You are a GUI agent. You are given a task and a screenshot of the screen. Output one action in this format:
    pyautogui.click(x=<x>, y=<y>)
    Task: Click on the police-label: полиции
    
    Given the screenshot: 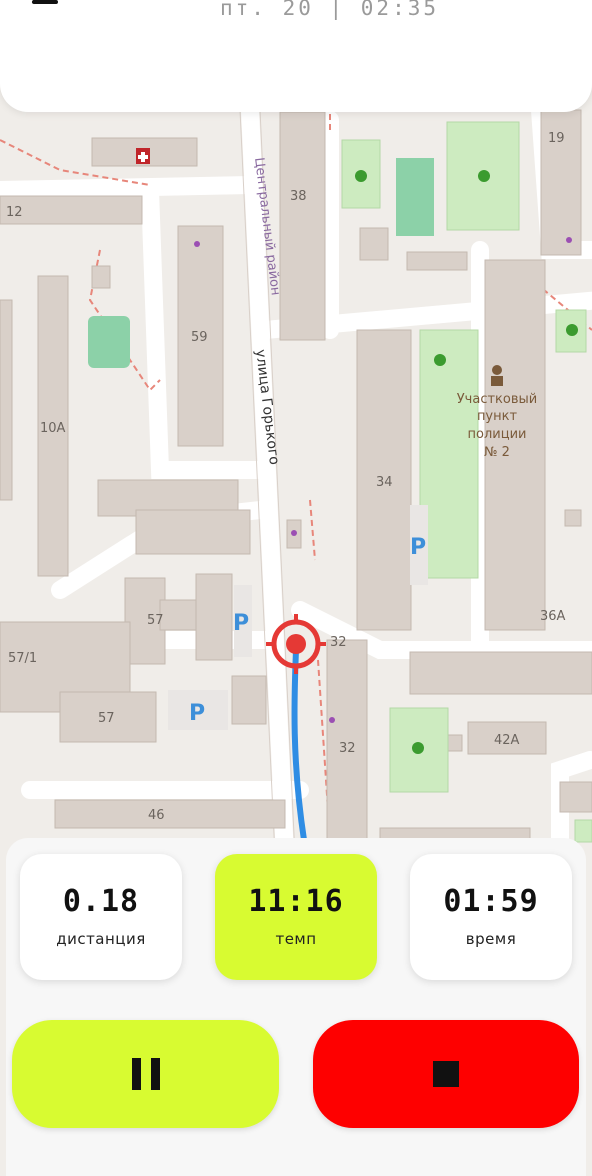 What is the action you would take?
    pyautogui.click(x=497, y=434)
    